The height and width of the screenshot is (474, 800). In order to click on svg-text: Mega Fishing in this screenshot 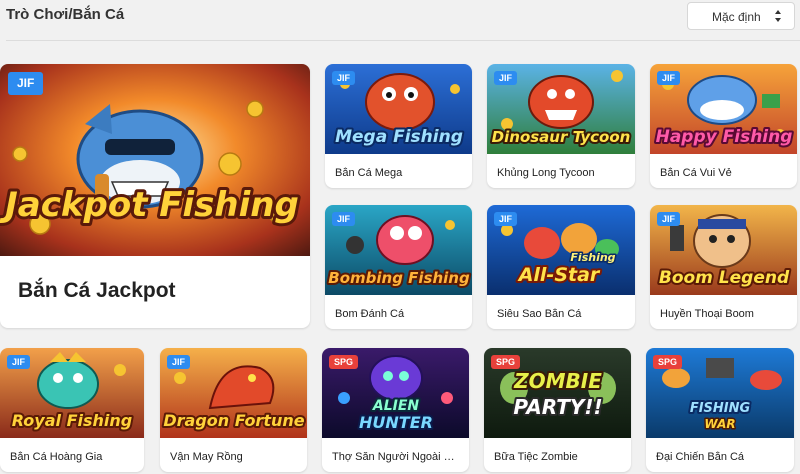, I will do `click(399, 137)`.